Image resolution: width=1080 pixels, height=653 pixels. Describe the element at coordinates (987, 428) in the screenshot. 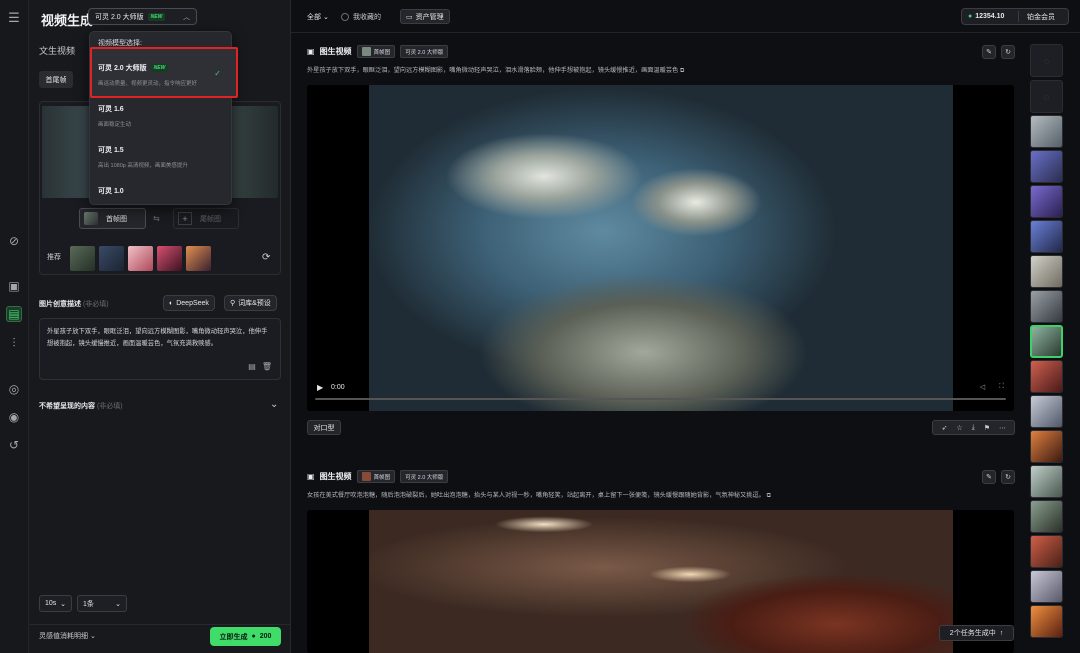

I see `flag-icon: ⚑` at that location.